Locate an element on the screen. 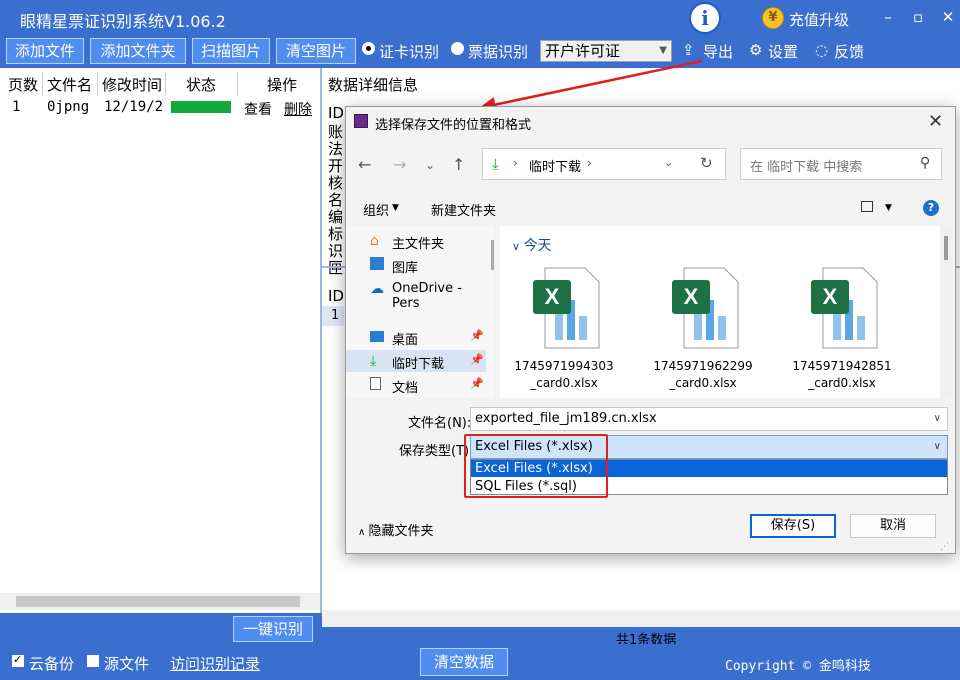 Image resolution: width=960 pixels, height=680 pixels. clear-images-button: 清空图片 is located at coordinates (316, 51).